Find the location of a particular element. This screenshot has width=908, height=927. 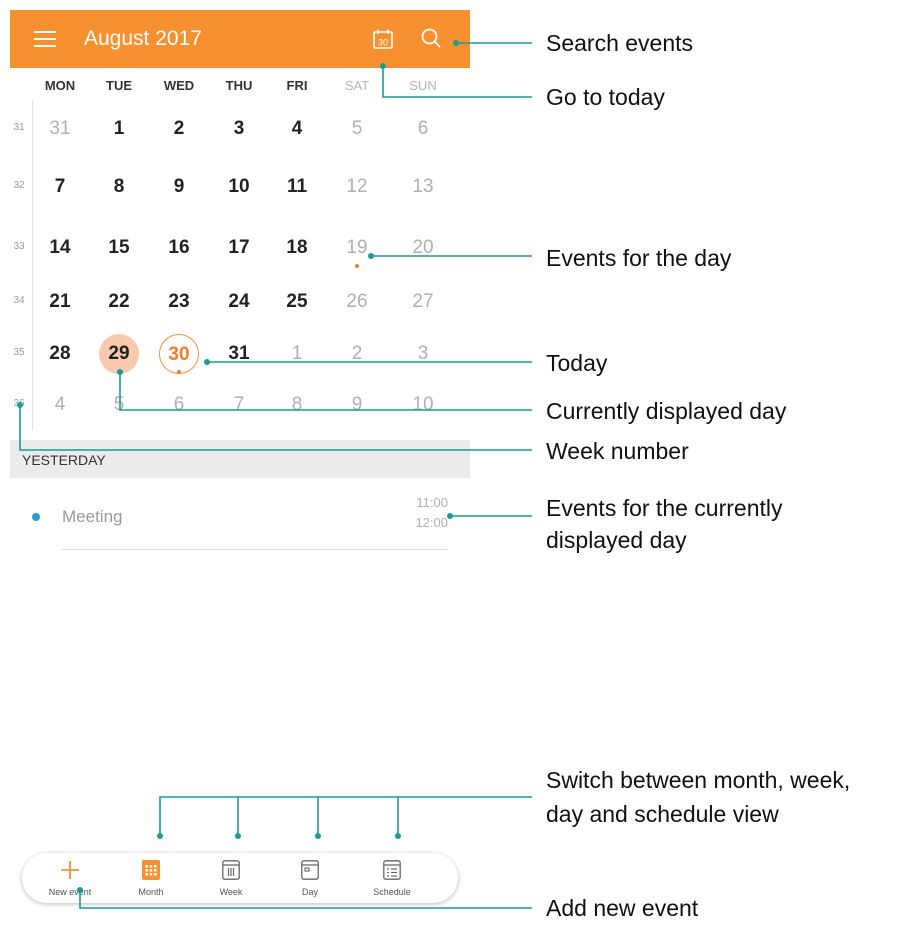

callout-events-current-line2: displayed day is located at coordinates (616, 540).